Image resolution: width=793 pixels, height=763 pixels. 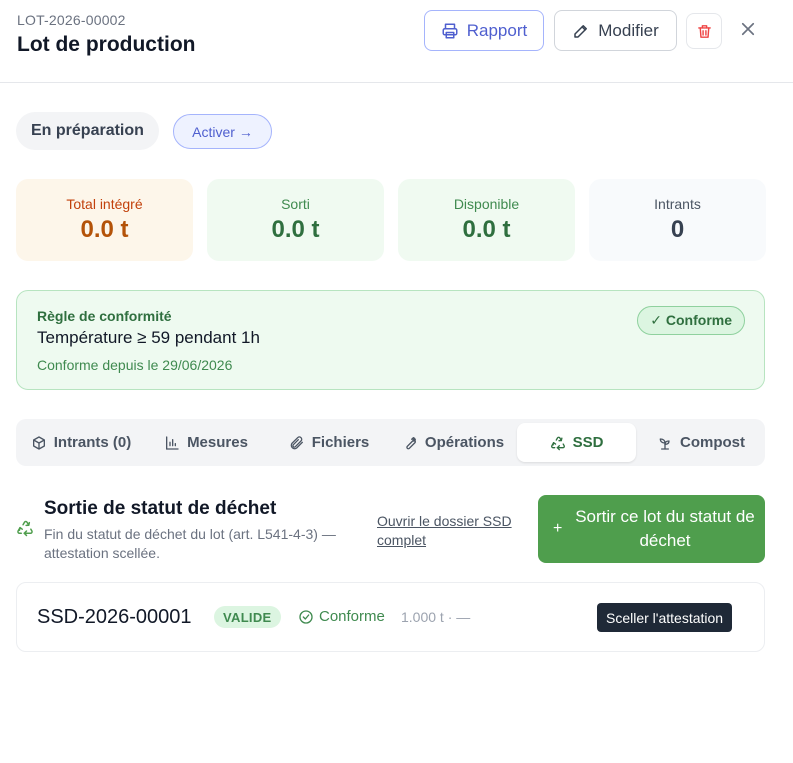 What do you see at coordinates (558, 528) in the screenshot?
I see `plus-icon: +` at bounding box center [558, 528].